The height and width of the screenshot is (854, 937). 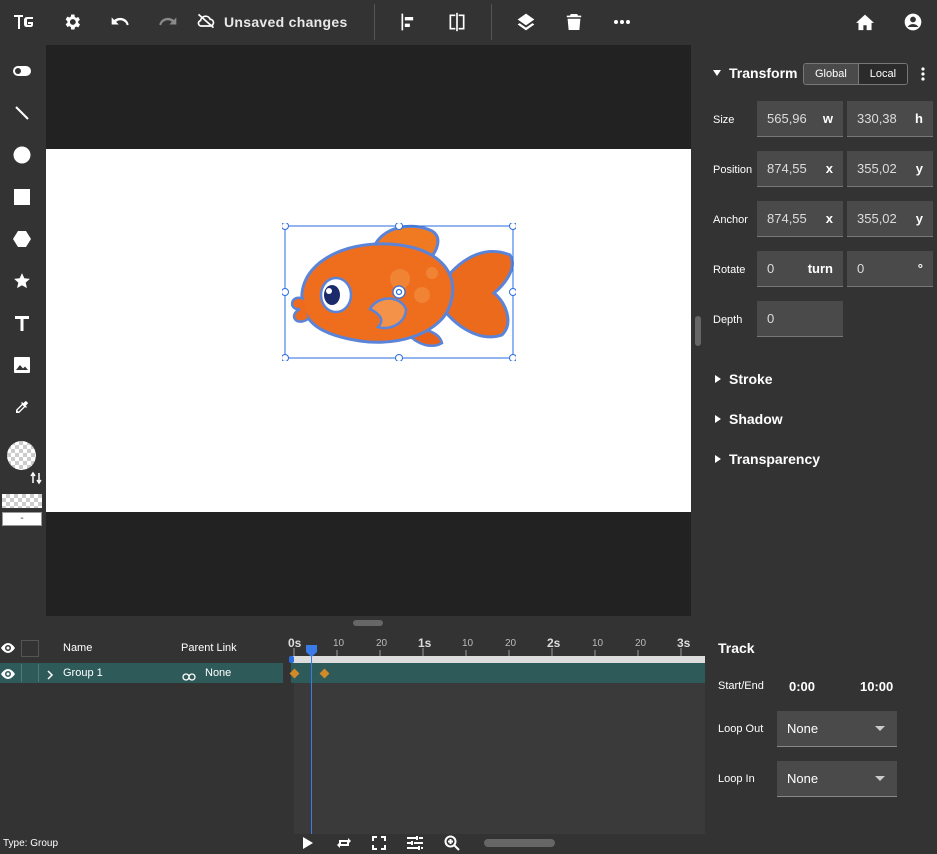 What do you see at coordinates (425, 643) in the screenshot?
I see `ruler-tick-label: 1s` at bounding box center [425, 643].